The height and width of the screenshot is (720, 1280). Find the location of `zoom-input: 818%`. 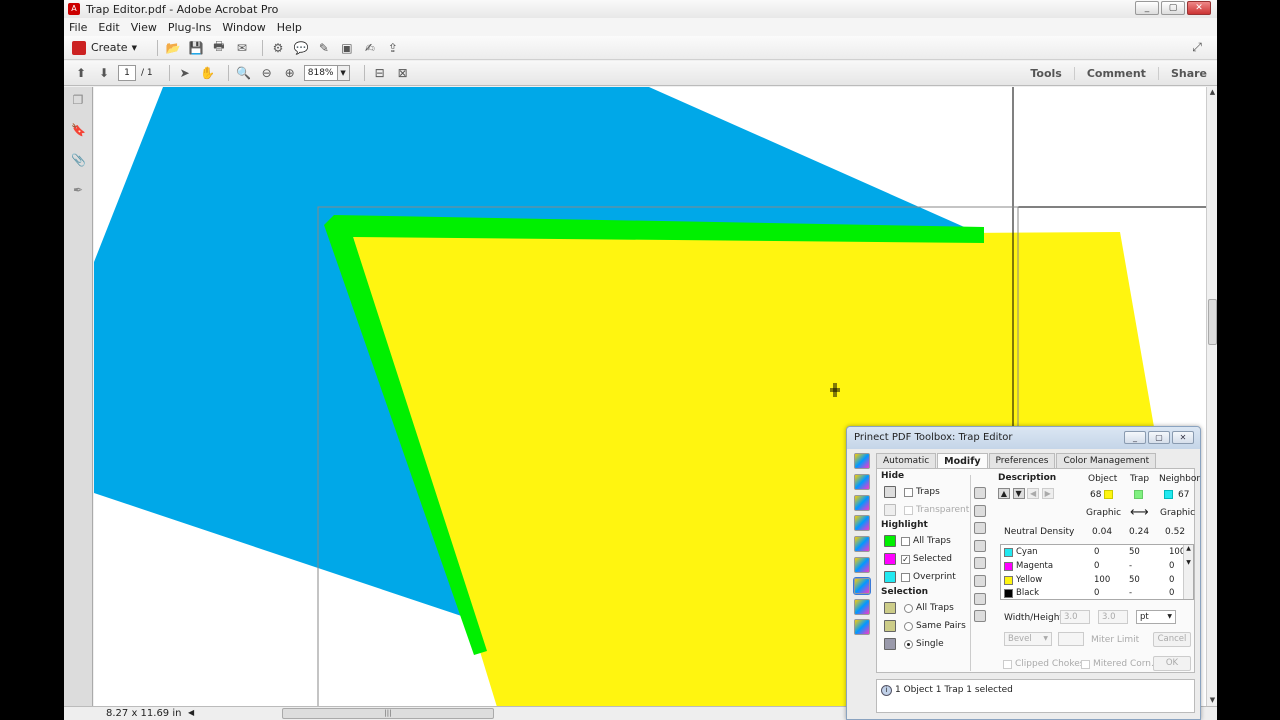

zoom-input: 818% is located at coordinates (320, 73).